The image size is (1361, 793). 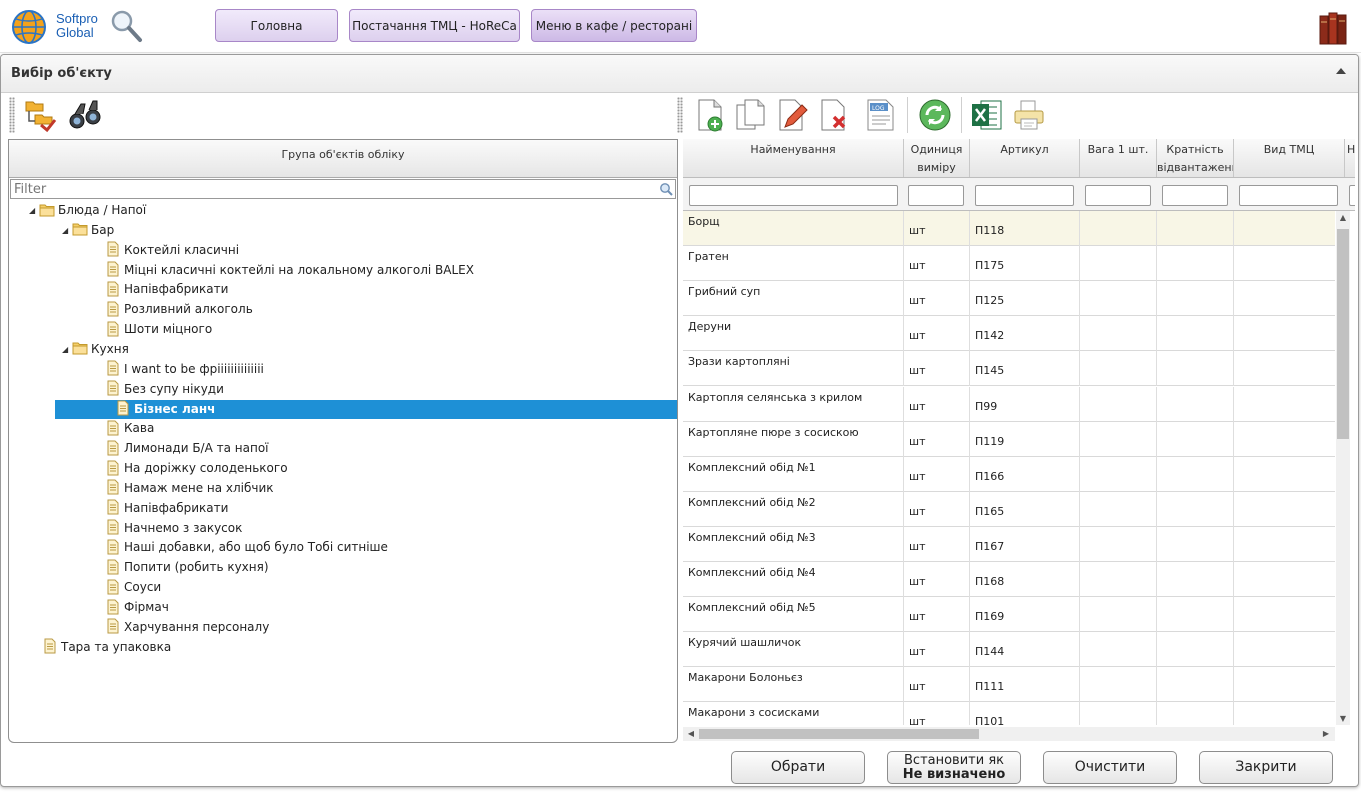 What do you see at coordinates (1266, 767) in the screenshot?
I see `close-button: Закрити` at bounding box center [1266, 767].